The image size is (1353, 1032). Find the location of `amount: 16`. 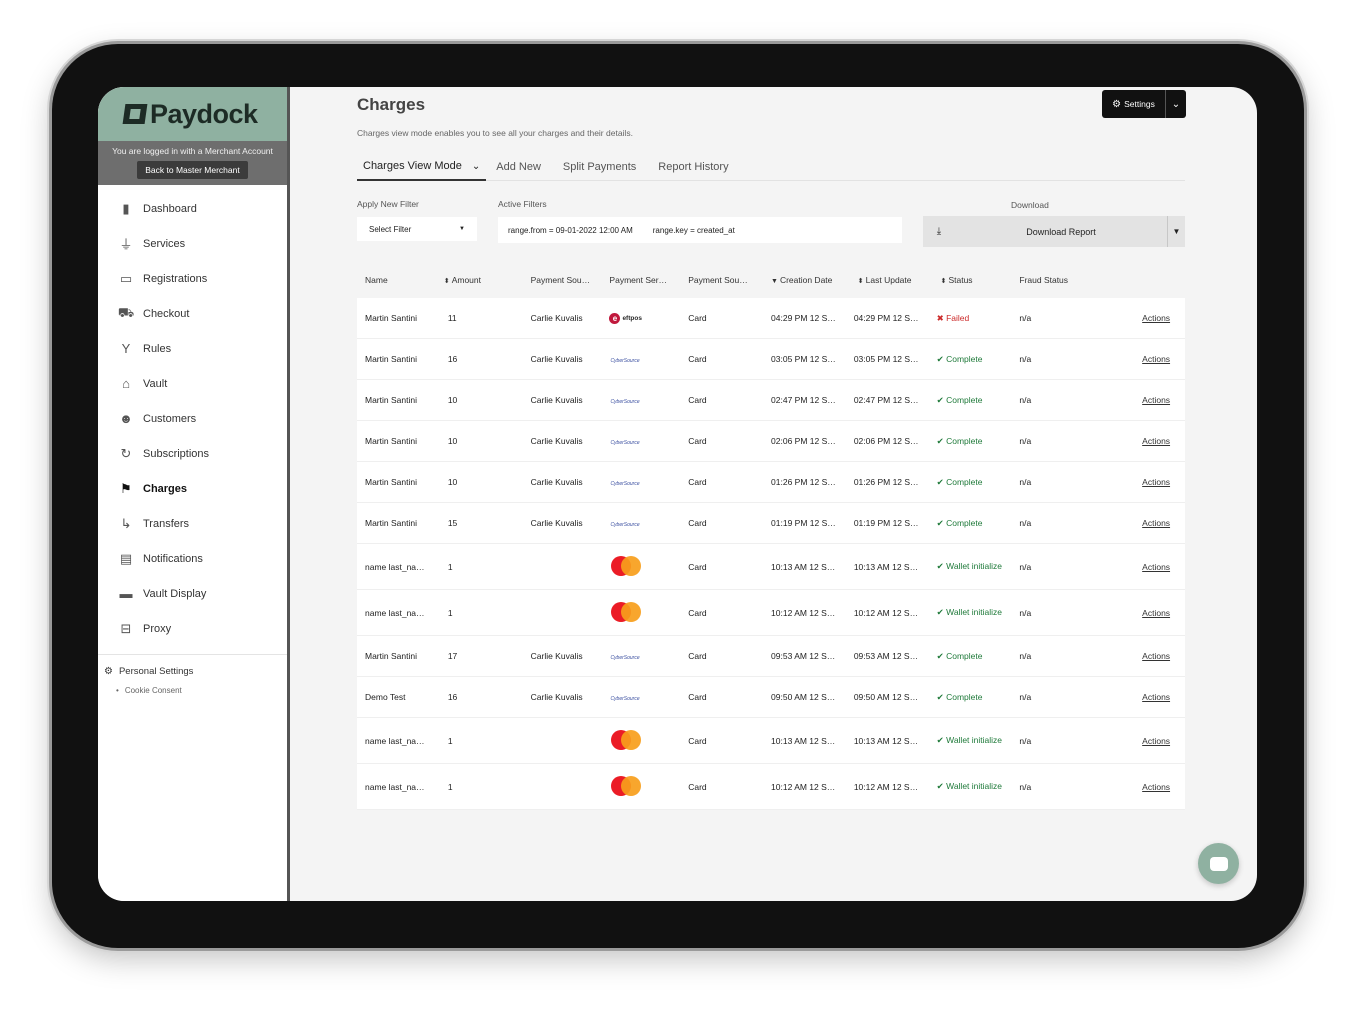

amount: 16 is located at coordinates (452, 697).